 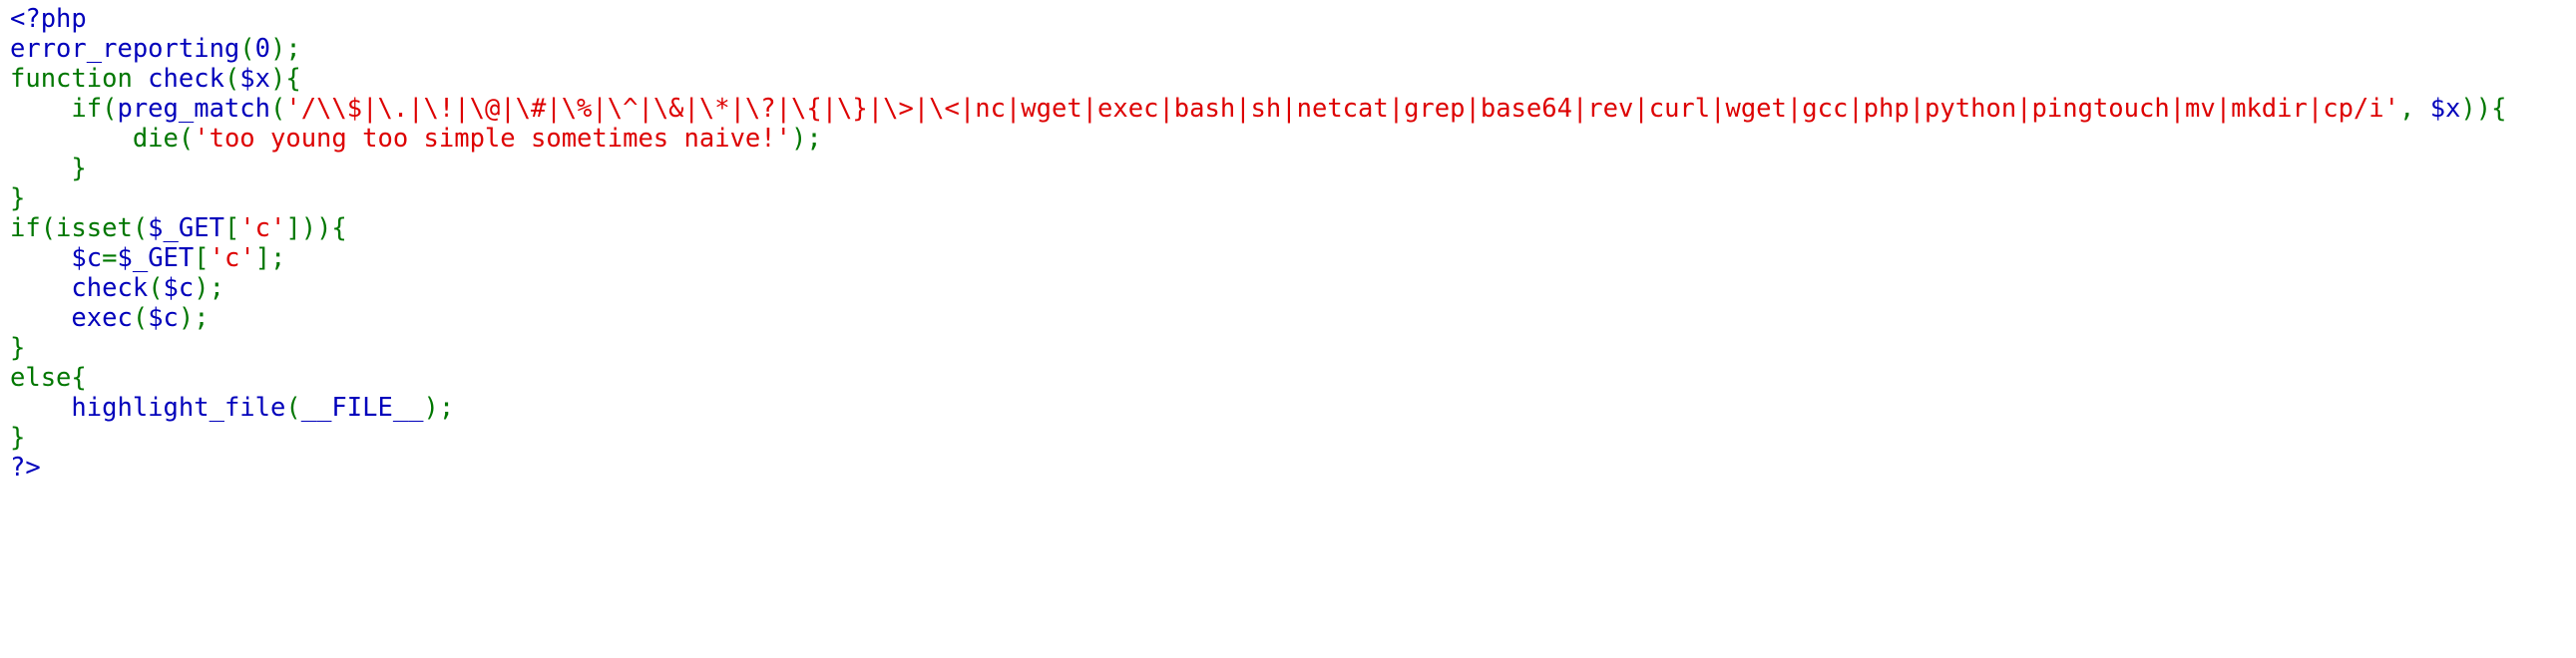 What do you see at coordinates (2483, 109) in the screenshot?
I see `code-token-keyword: )){` at bounding box center [2483, 109].